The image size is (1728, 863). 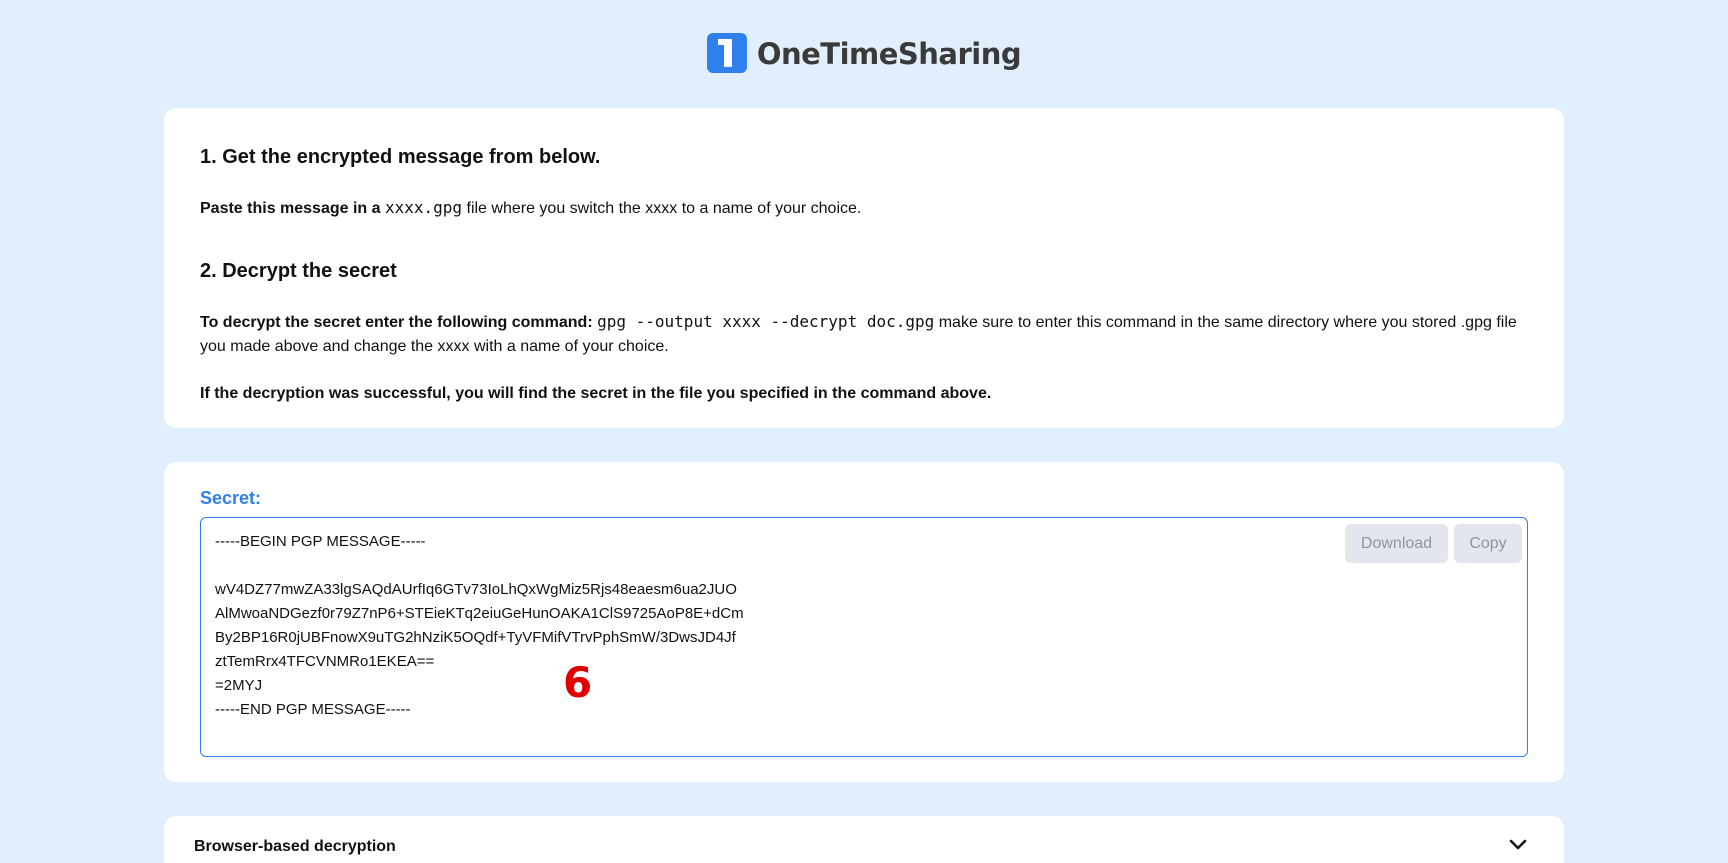 I want to click on chevron-down-icon, so click(x=1518, y=845).